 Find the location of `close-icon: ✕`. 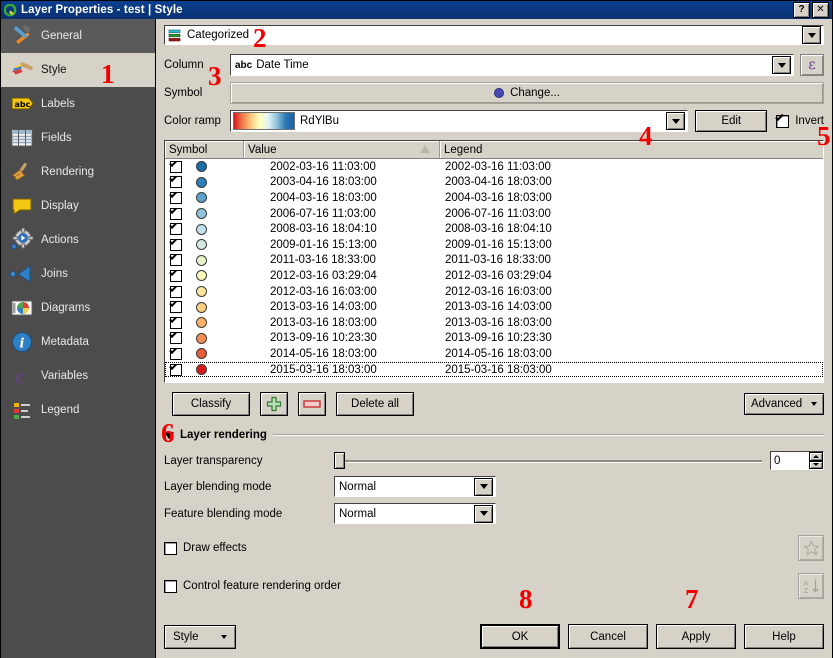

close-icon: ✕ is located at coordinates (820, 10).